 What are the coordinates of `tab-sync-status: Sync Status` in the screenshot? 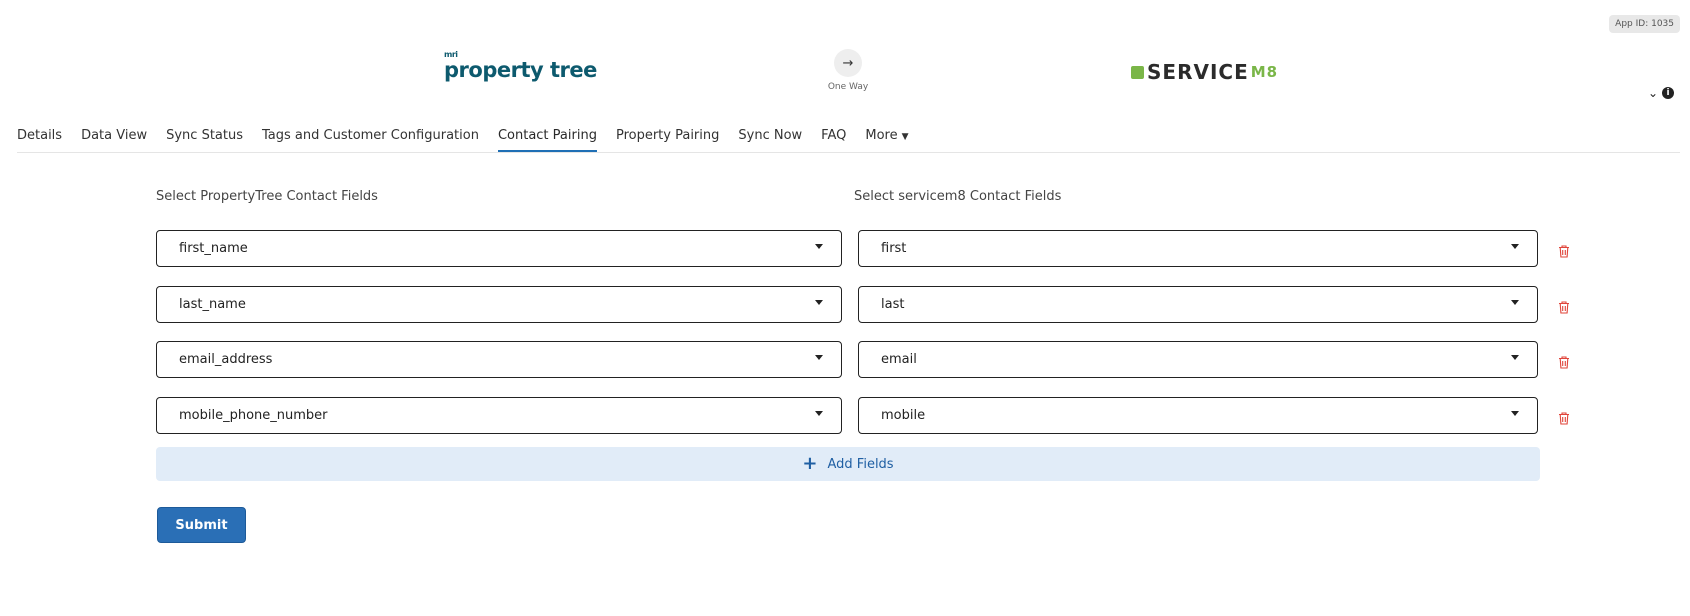 It's located at (204, 137).